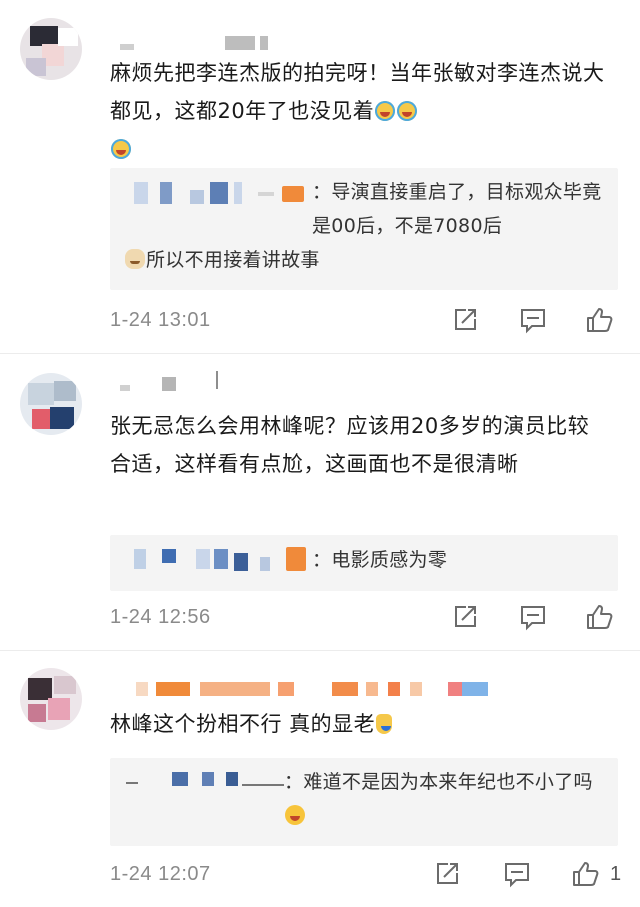 Image resolution: width=640 pixels, height=907 pixels. Describe the element at coordinates (365, 320) in the screenshot. I see `comment-footer: 1-24 13:01` at that location.